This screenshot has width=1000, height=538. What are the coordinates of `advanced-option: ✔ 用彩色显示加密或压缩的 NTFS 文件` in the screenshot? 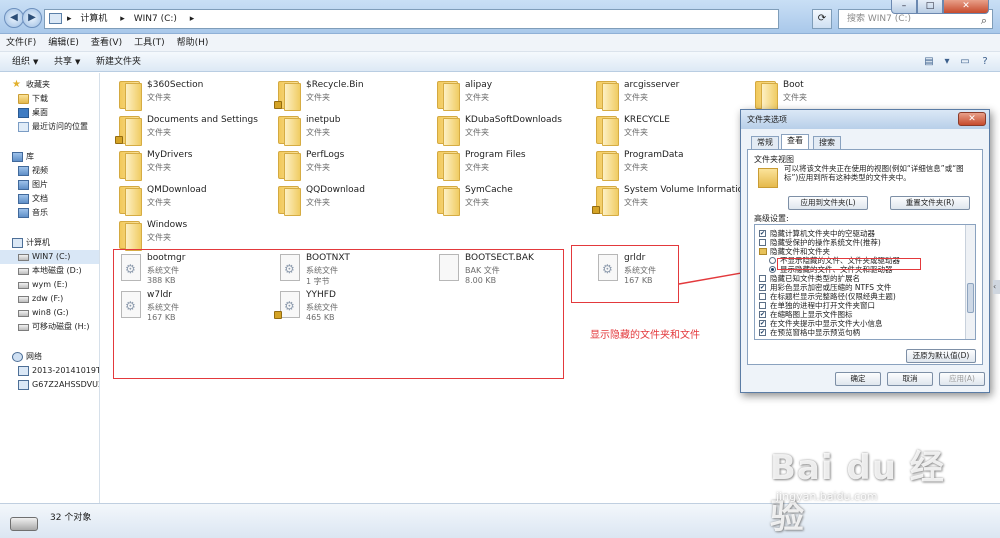 It's located at (857, 287).